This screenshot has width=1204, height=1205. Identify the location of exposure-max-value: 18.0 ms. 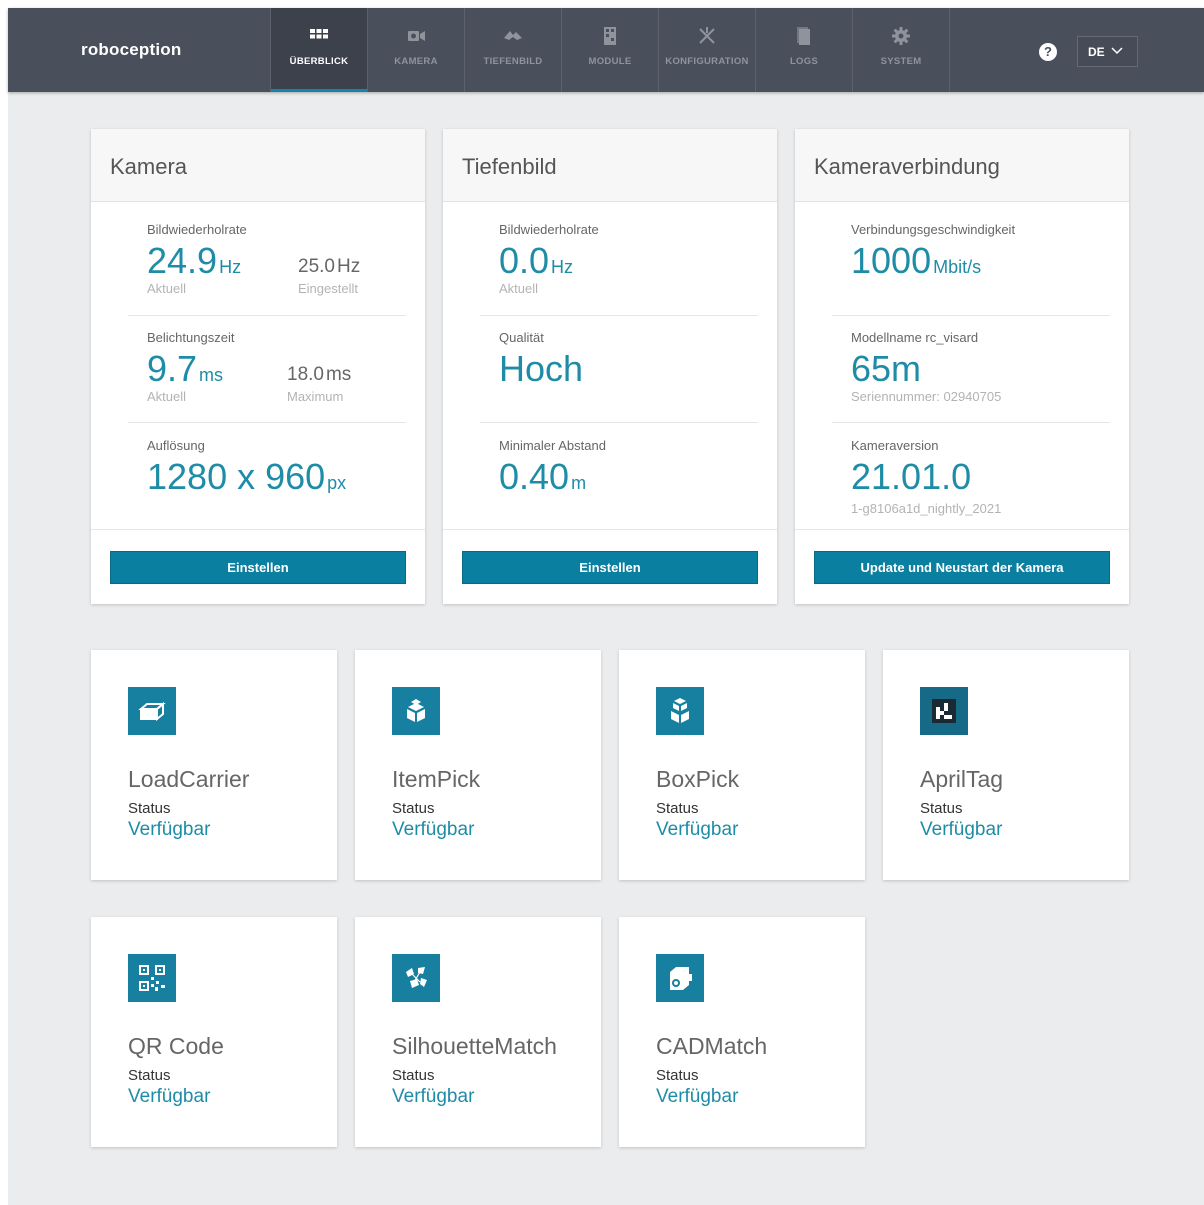
(319, 375).